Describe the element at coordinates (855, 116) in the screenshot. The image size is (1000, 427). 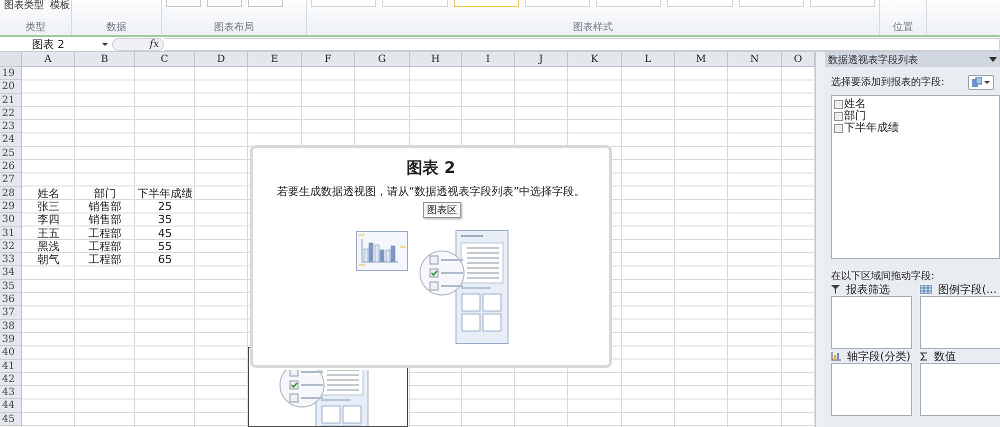
I see `field-label: 部门` at that location.